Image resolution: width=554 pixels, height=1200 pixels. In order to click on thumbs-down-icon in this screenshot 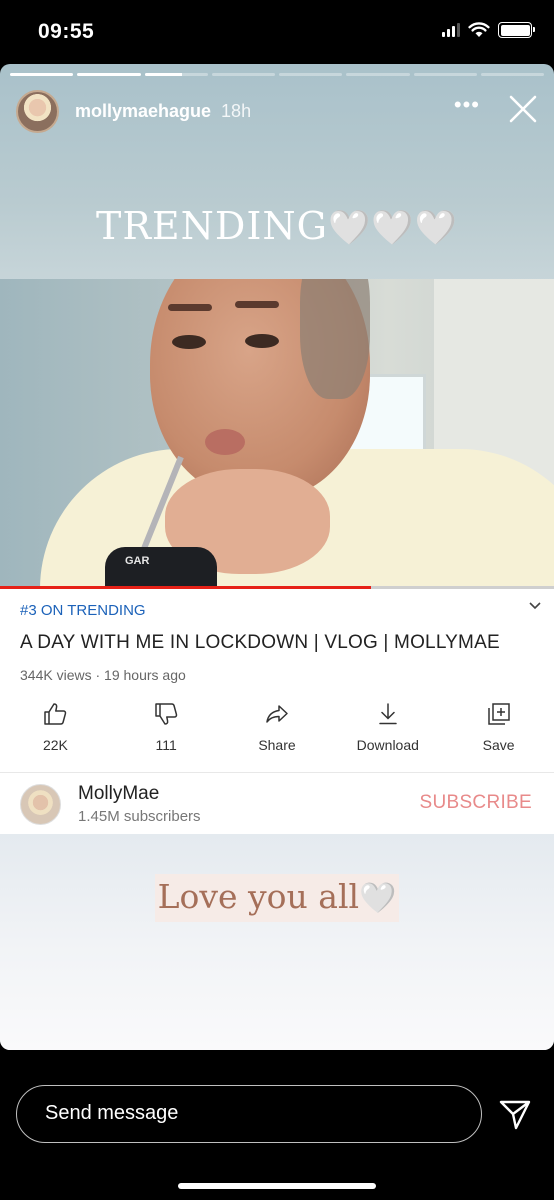, I will do `click(166, 714)`.